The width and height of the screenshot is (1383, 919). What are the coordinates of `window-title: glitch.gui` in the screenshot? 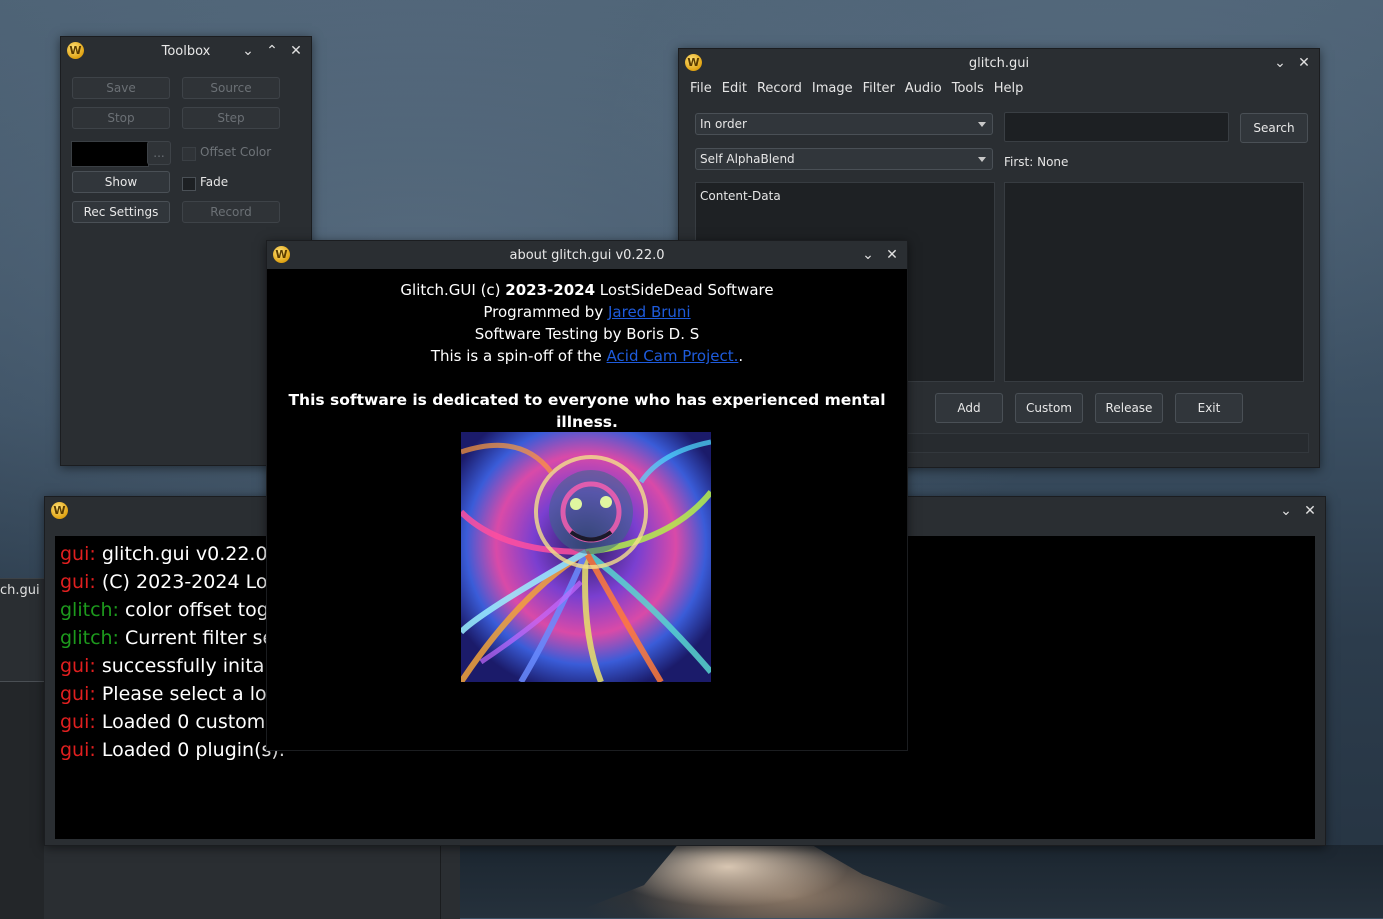 It's located at (999, 63).